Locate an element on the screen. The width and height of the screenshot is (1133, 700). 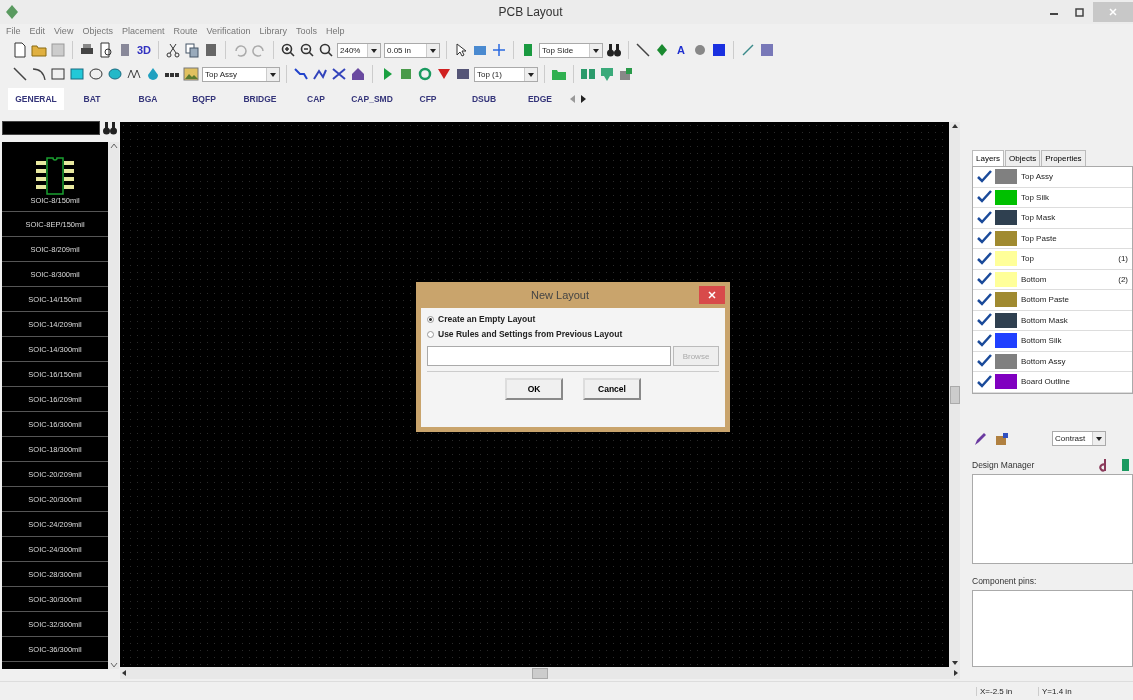
panel-tab: Objects is located at coordinates (1023, 158).